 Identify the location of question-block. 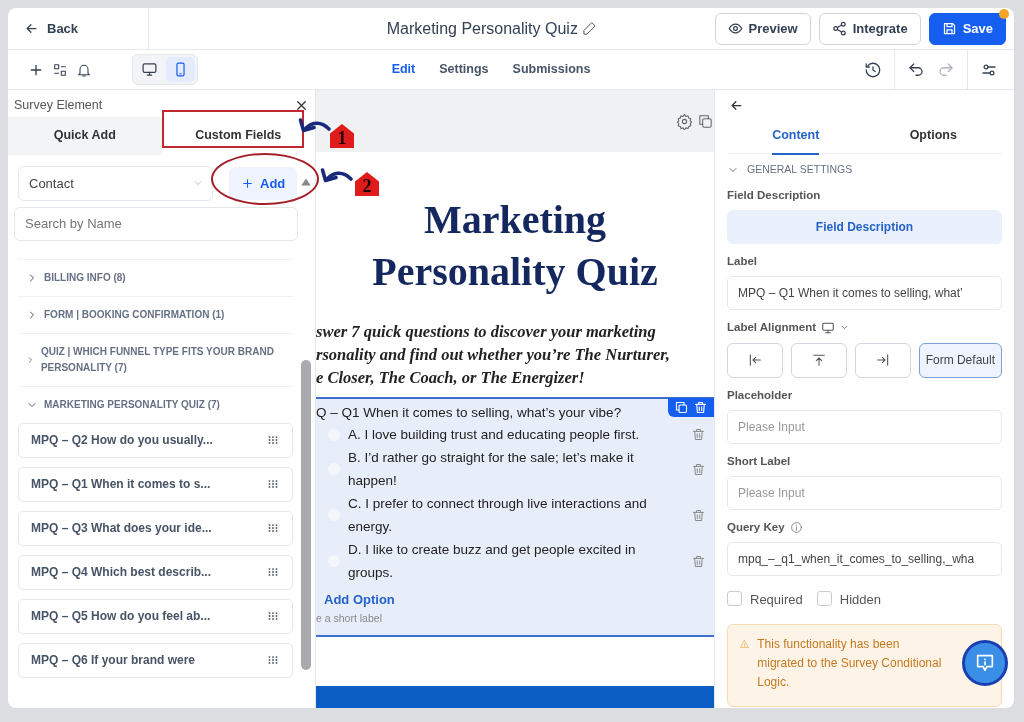
(515, 517).